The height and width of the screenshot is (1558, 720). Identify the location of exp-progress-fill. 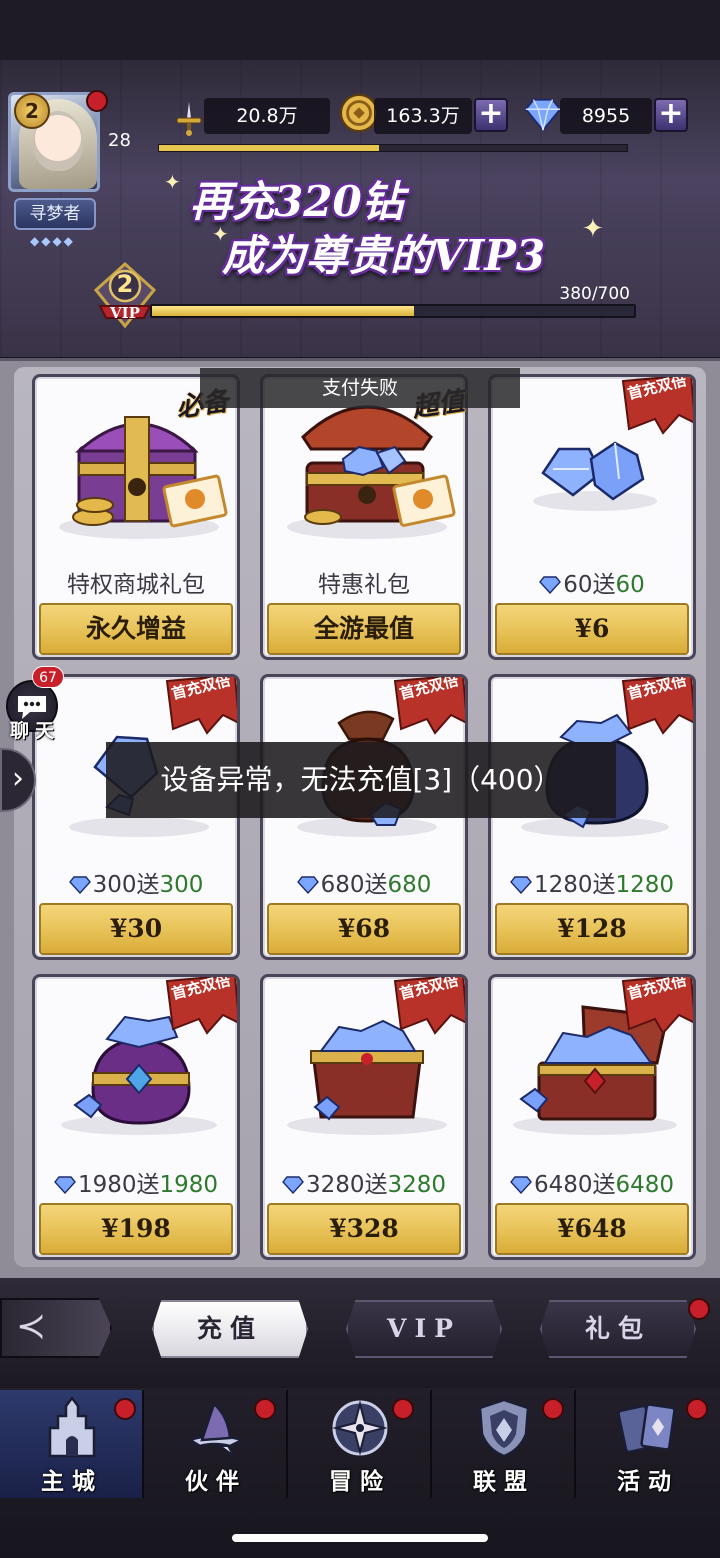
(269, 148).